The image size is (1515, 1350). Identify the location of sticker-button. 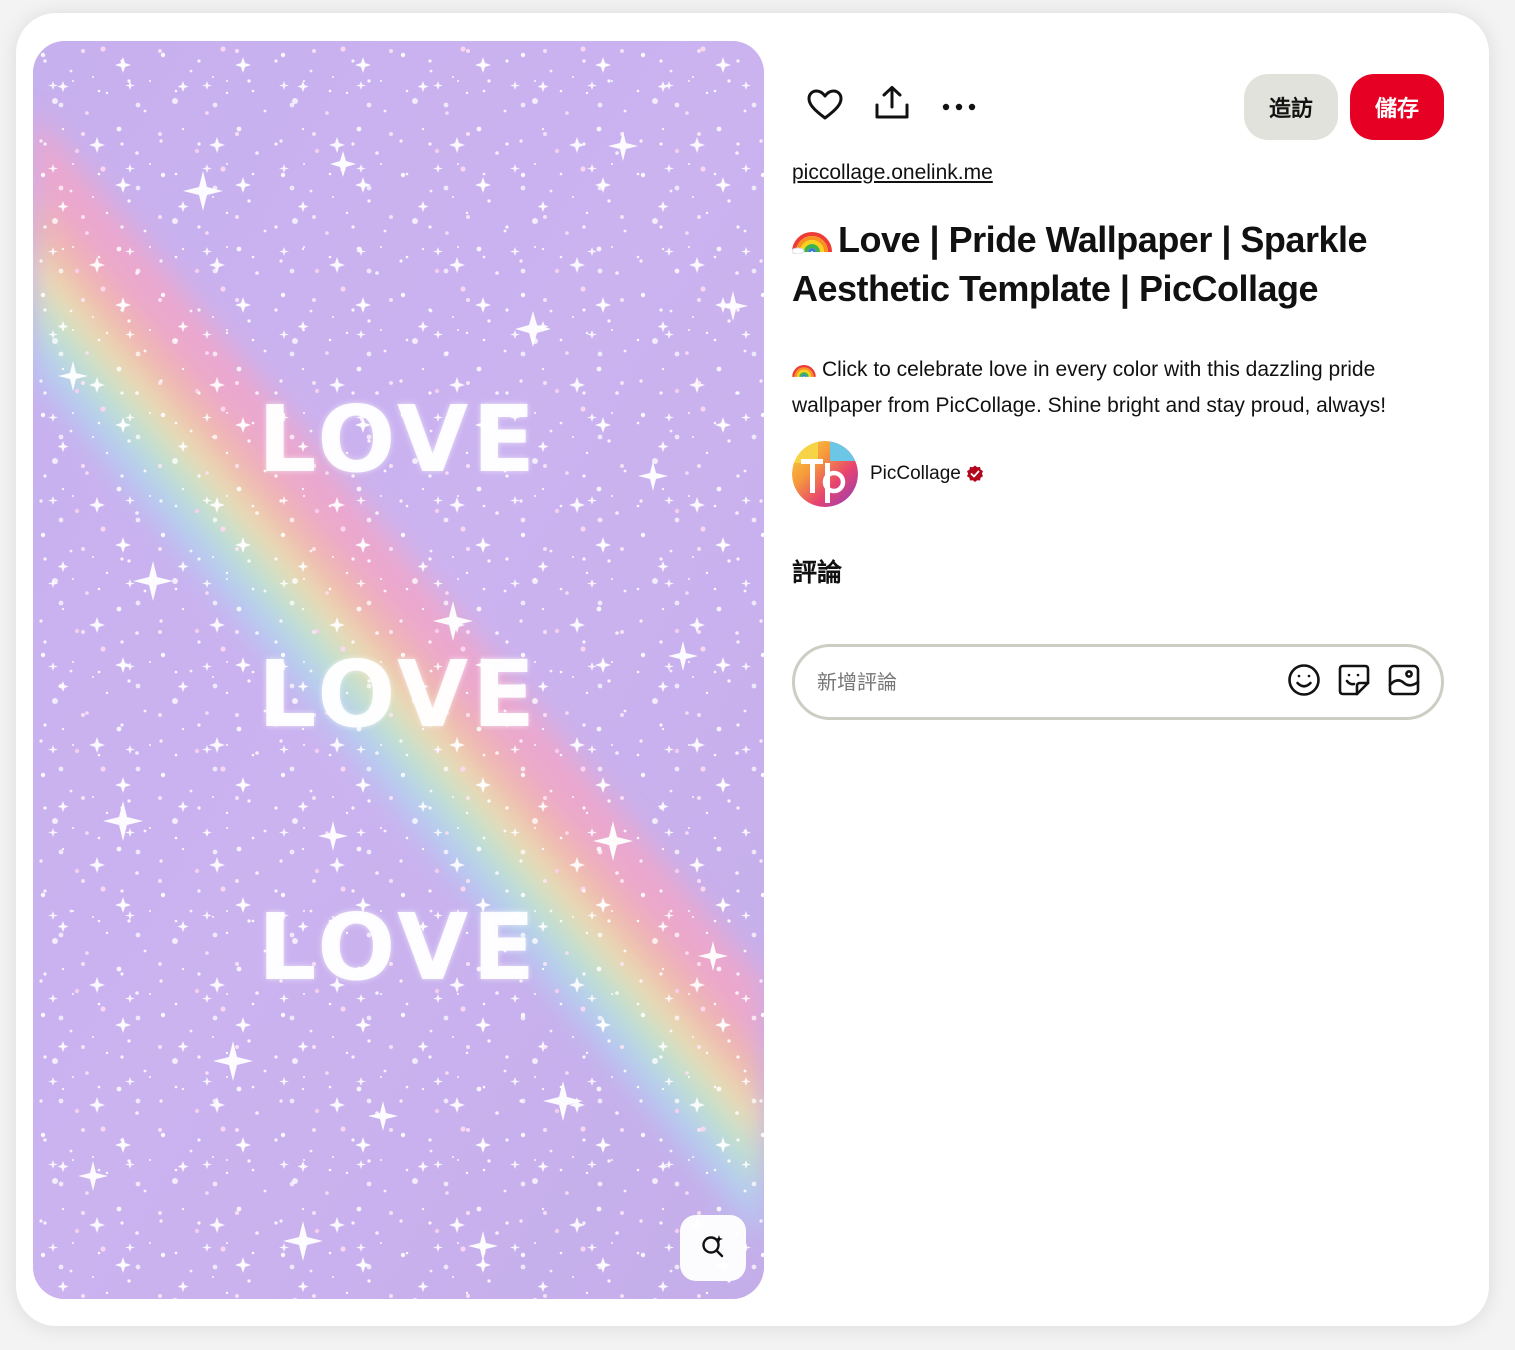
(1354, 682).